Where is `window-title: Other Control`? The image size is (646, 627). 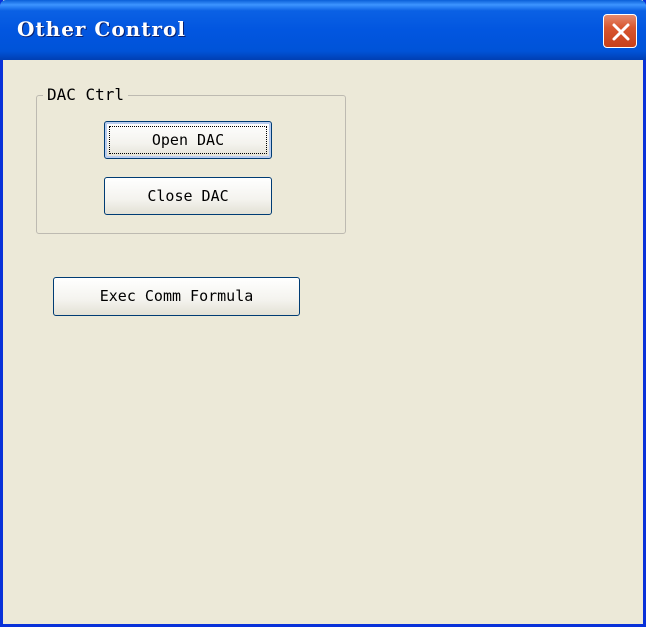
window-title: Other Control is located at coordinates (101, 29).